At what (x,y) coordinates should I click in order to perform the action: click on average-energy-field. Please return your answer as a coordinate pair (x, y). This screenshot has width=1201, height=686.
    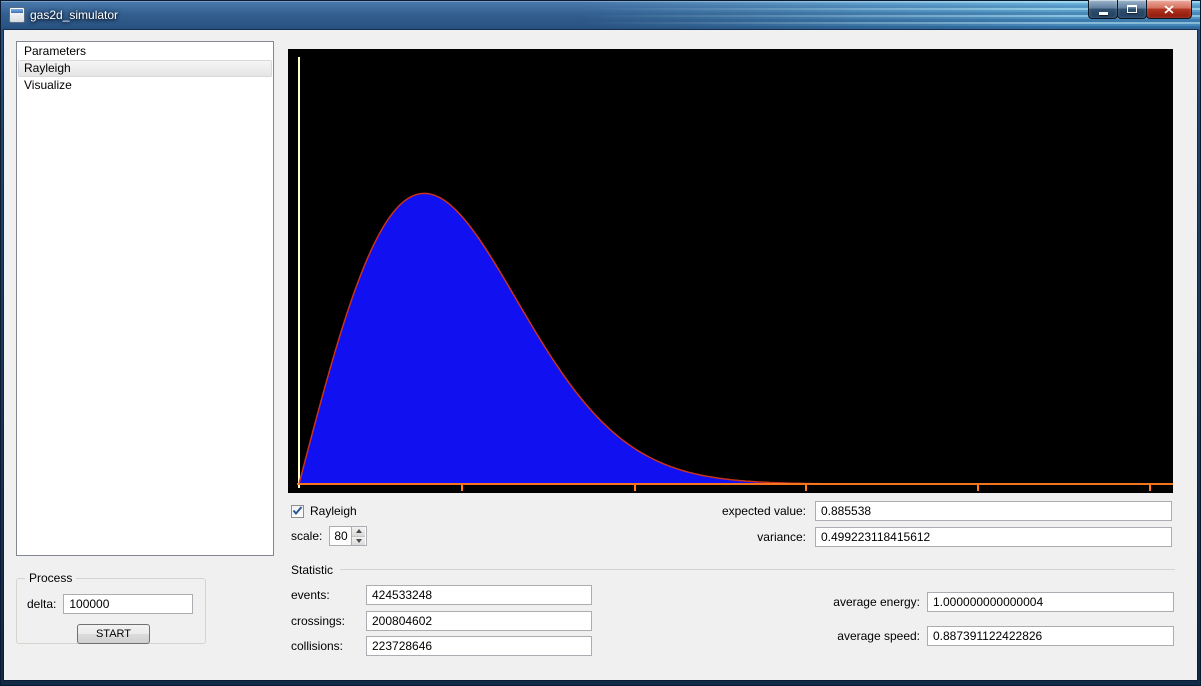
    Looking at the image, I should click on (1050, 602).